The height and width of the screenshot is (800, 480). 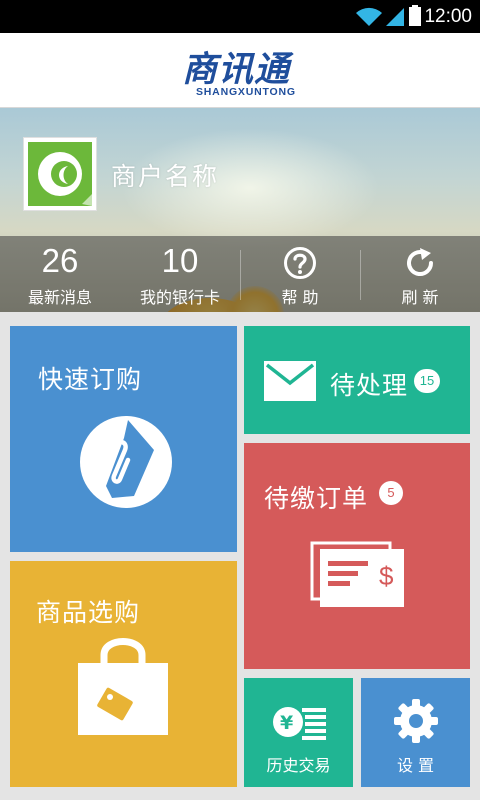 I want to click on history-transactions-tile: ¥ 历史交易, so click(x=298, y=732).